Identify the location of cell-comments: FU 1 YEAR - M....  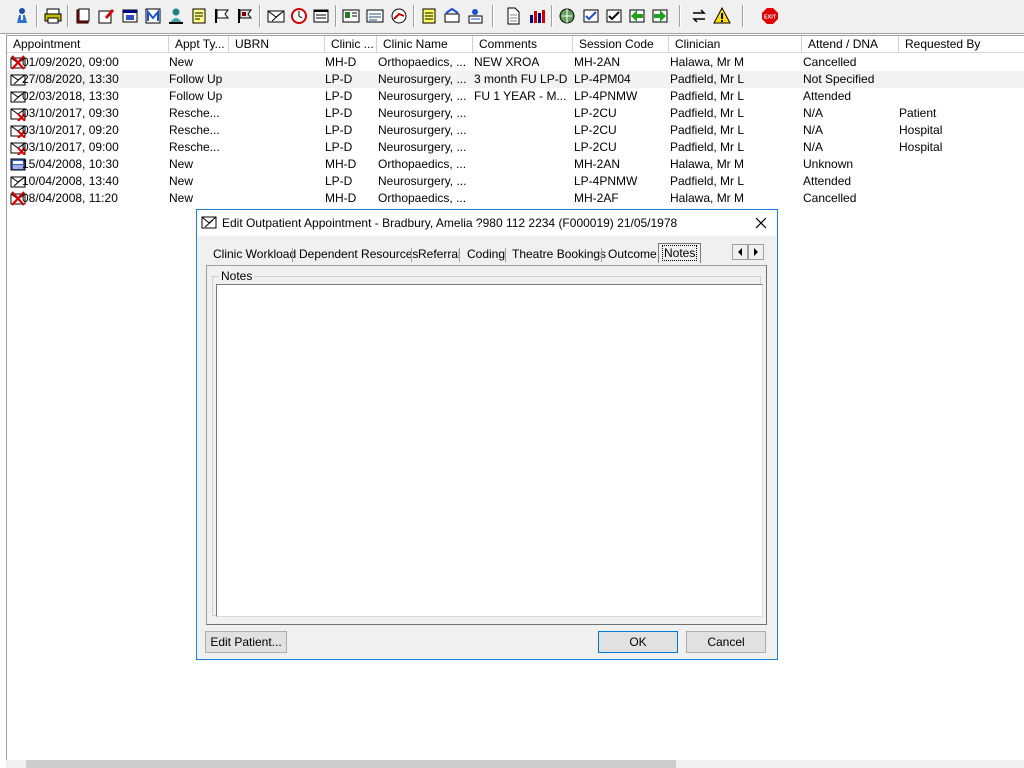
(520, 96).